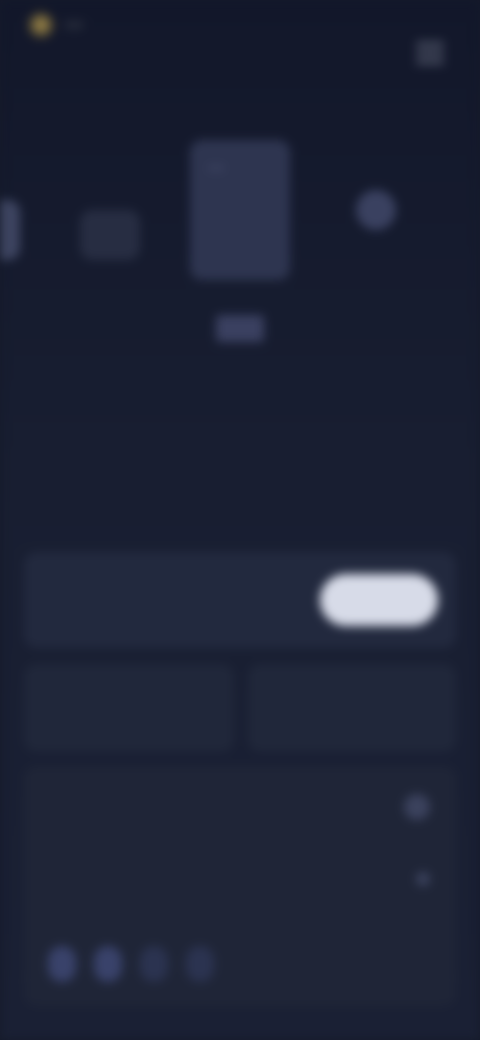  What do you see at coordinates (129, 708) in the screenshot?
I see `info-card-left` at bounding box center [129, 708].